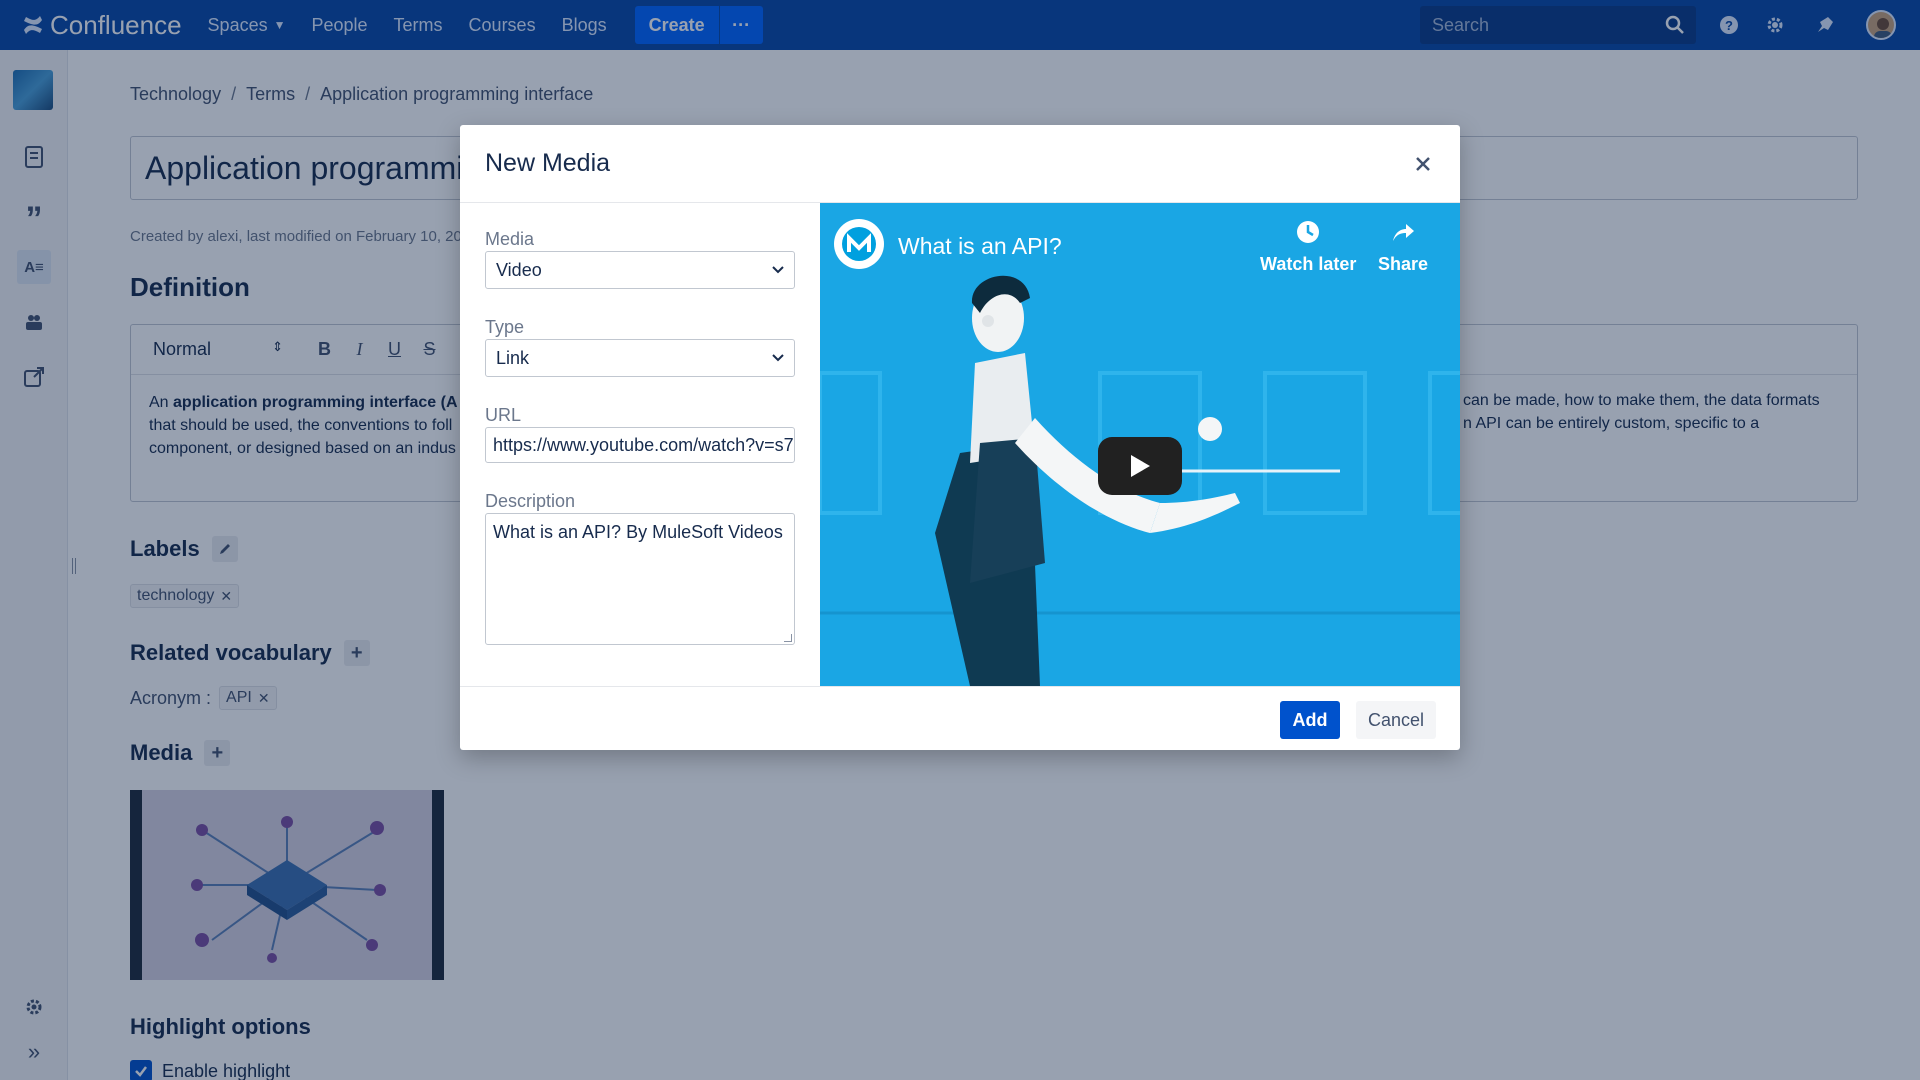 The width and height of the screenshot is (1920, 1080). What do you see at coordinates (1308, 232) in the screenshot?
I see `clock-icon` at bounding box center [1308, 232].